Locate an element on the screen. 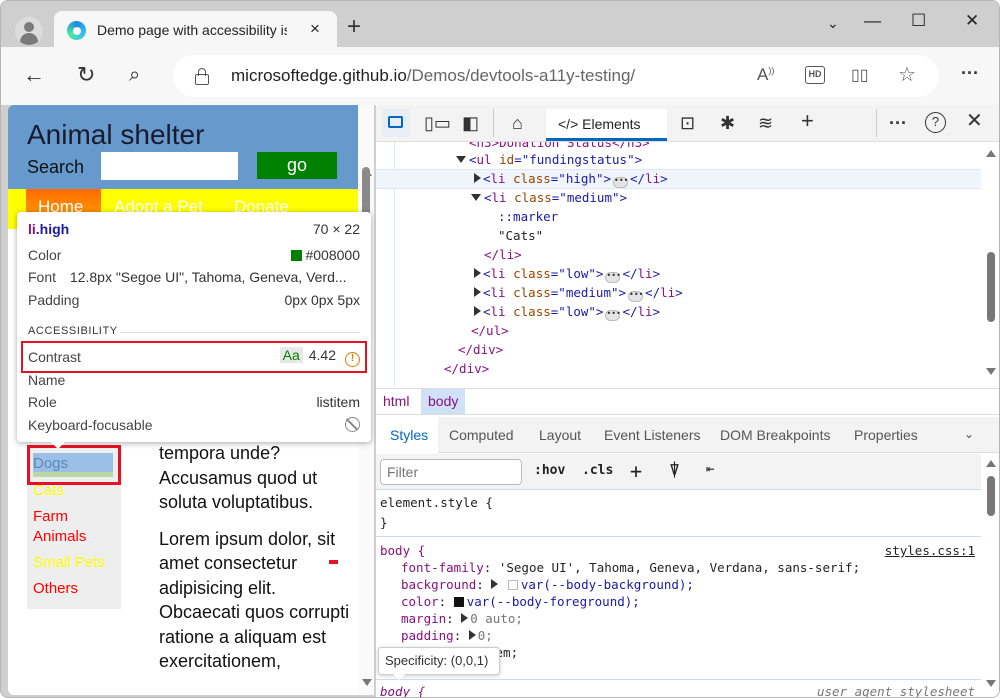 The width and height of the screenshot is (1000, 698). dom-scrollbar is located at coordinates (990, 264).